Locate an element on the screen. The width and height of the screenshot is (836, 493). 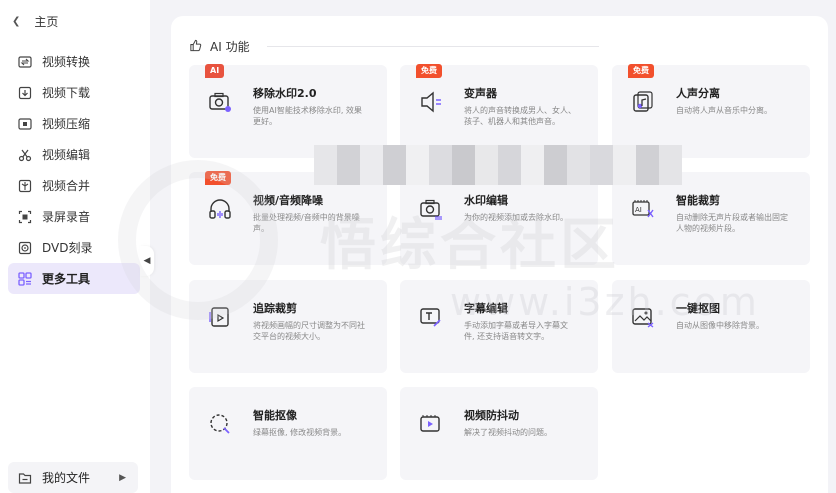
card-title: 视频防抖动 is located at coordinates (491, 415).